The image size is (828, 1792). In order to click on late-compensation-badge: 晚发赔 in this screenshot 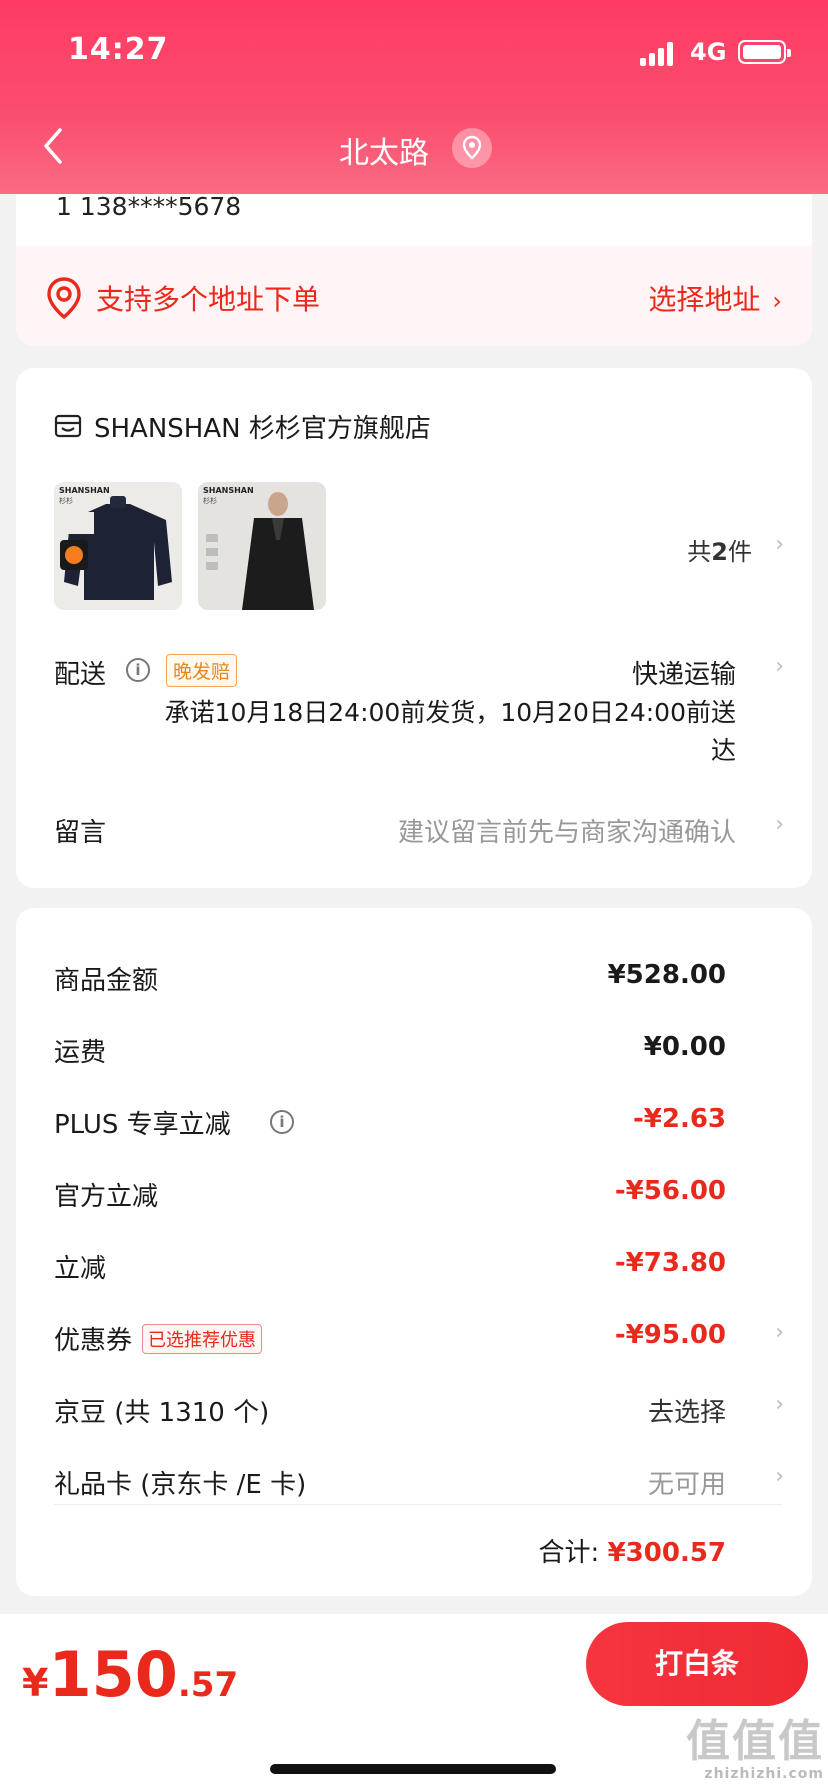, I will do `click(202, 670)`.